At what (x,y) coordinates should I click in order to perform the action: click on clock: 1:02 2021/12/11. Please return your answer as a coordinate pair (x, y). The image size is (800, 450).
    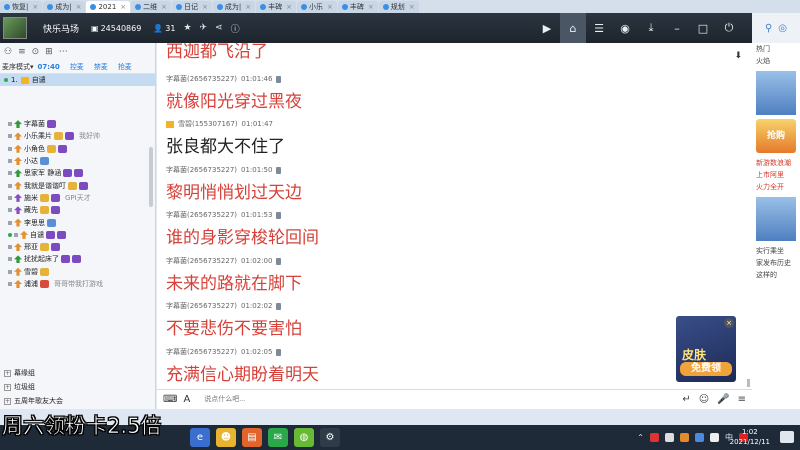
    Looking at the image, I should click on (750, 437).